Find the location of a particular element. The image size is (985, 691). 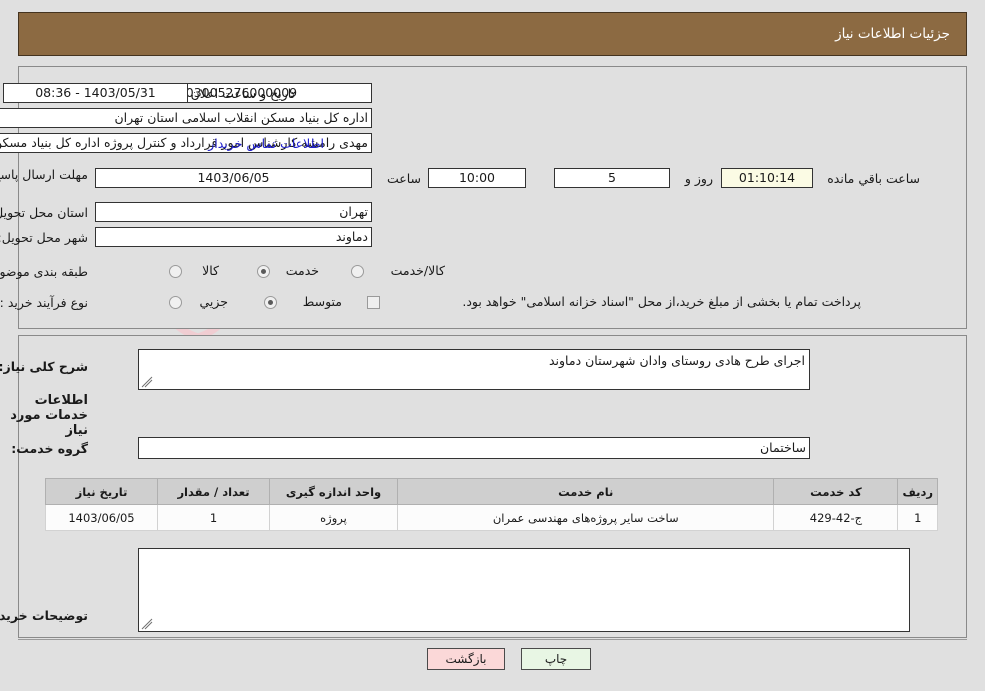

resize-grip-icon-notes is located at coordinates (147, 624).